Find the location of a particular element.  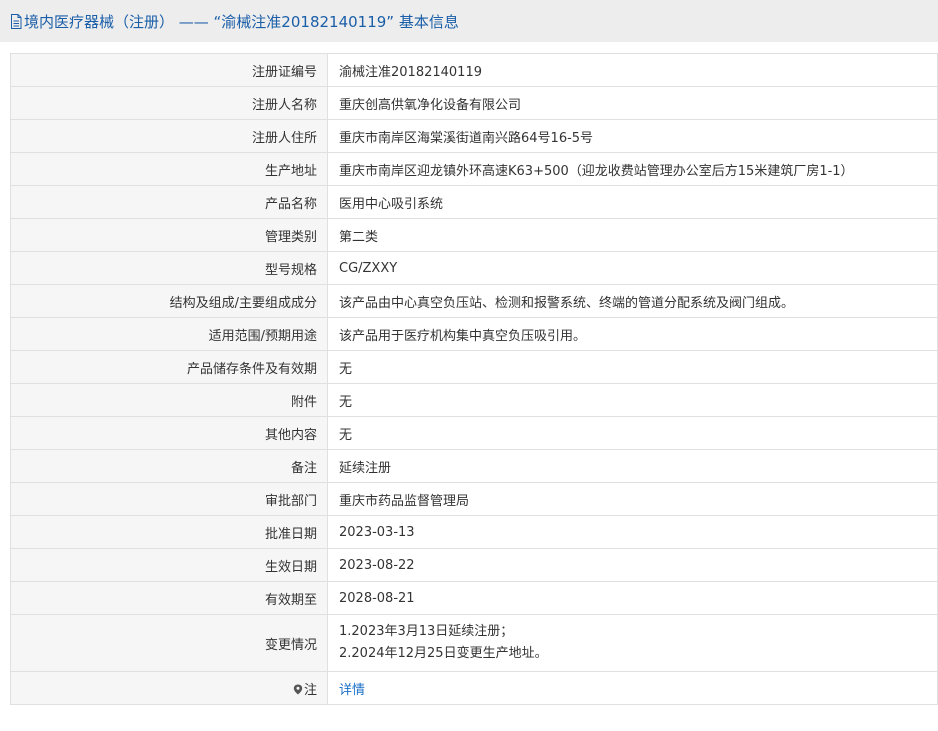

row-label: 备注 is located at coordinates (169, 466).